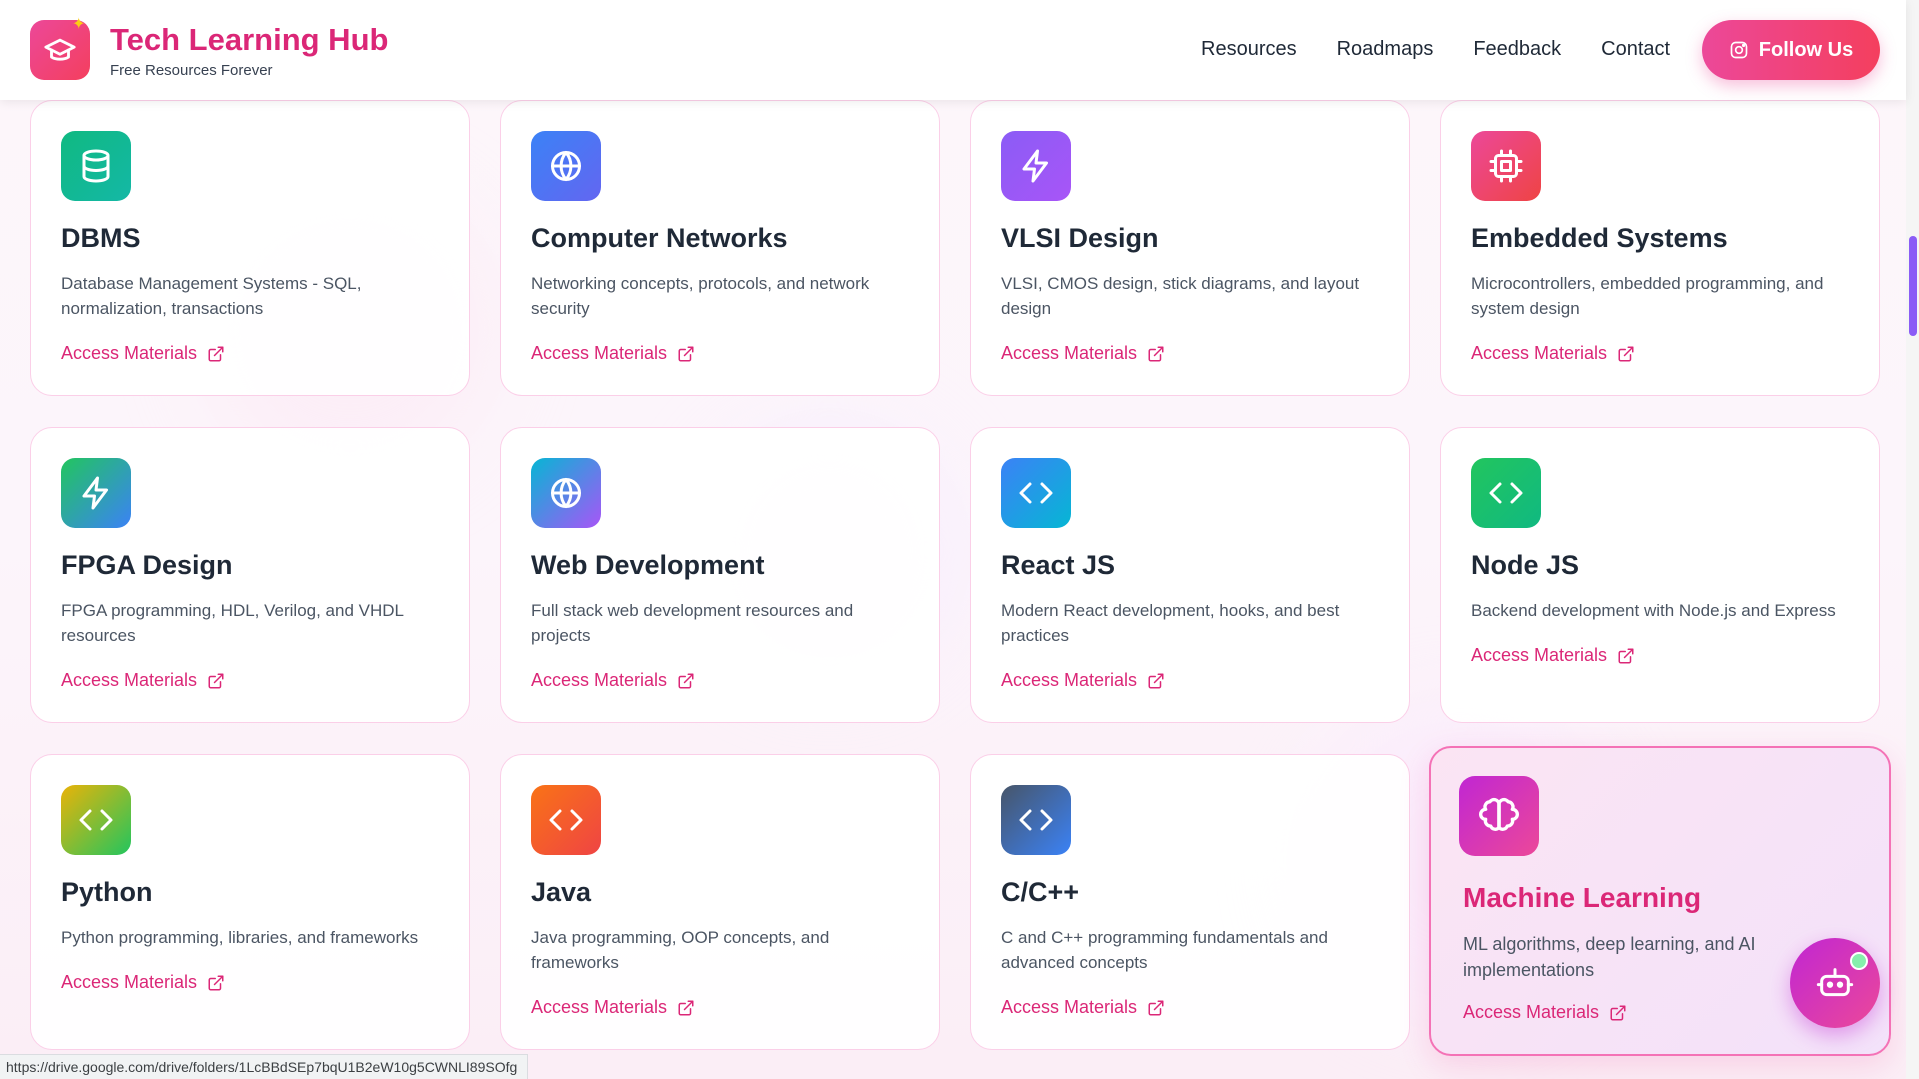  Describe the element at coordinates (1806, 49) in the screenshot. I see `follow-us-label: Follow Us` at that location.